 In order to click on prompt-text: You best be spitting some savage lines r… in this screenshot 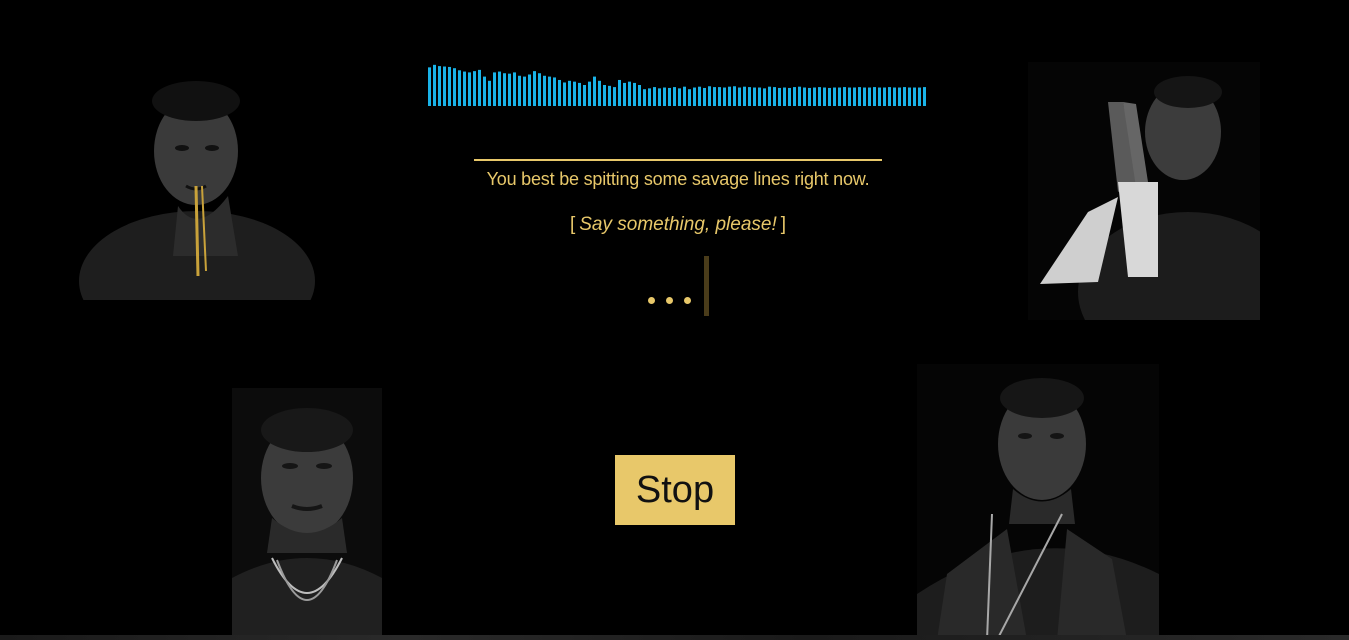, I will do `click(678, 179)`.